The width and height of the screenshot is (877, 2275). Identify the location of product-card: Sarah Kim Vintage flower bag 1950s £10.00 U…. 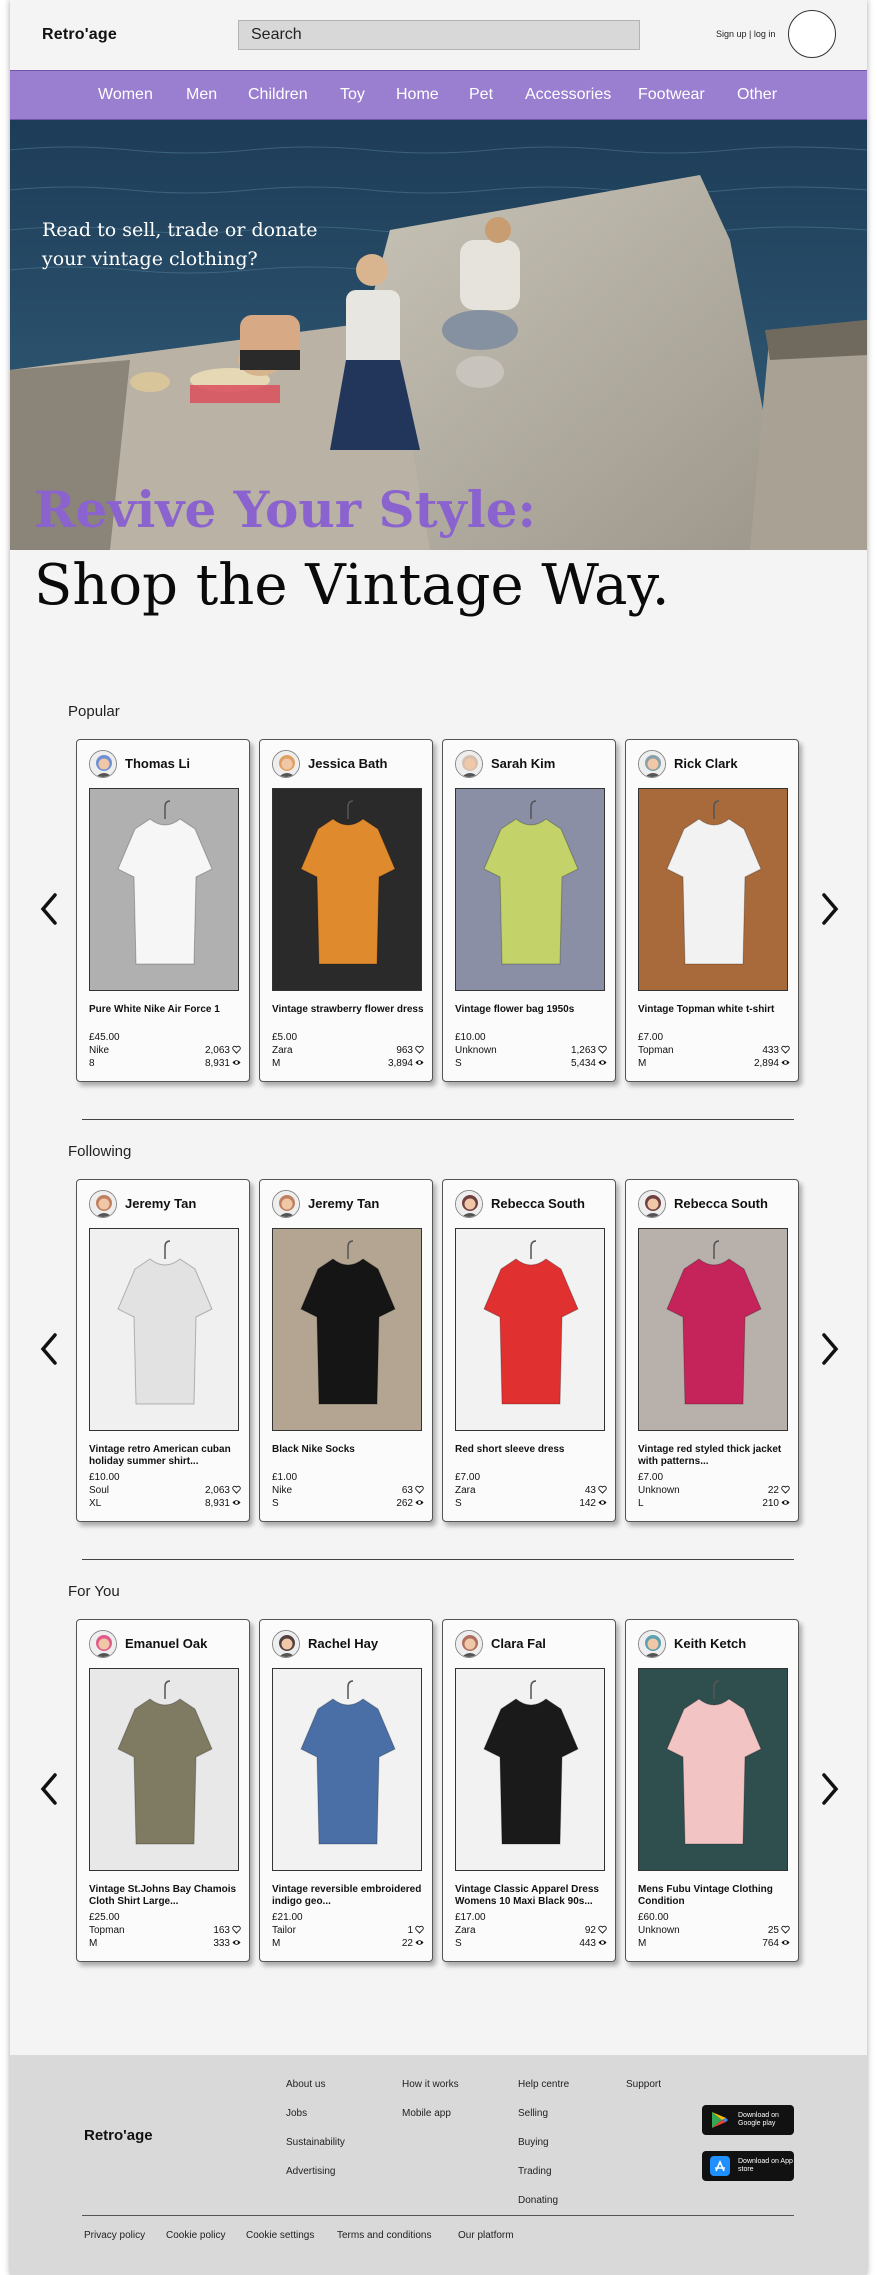
(529, 910).